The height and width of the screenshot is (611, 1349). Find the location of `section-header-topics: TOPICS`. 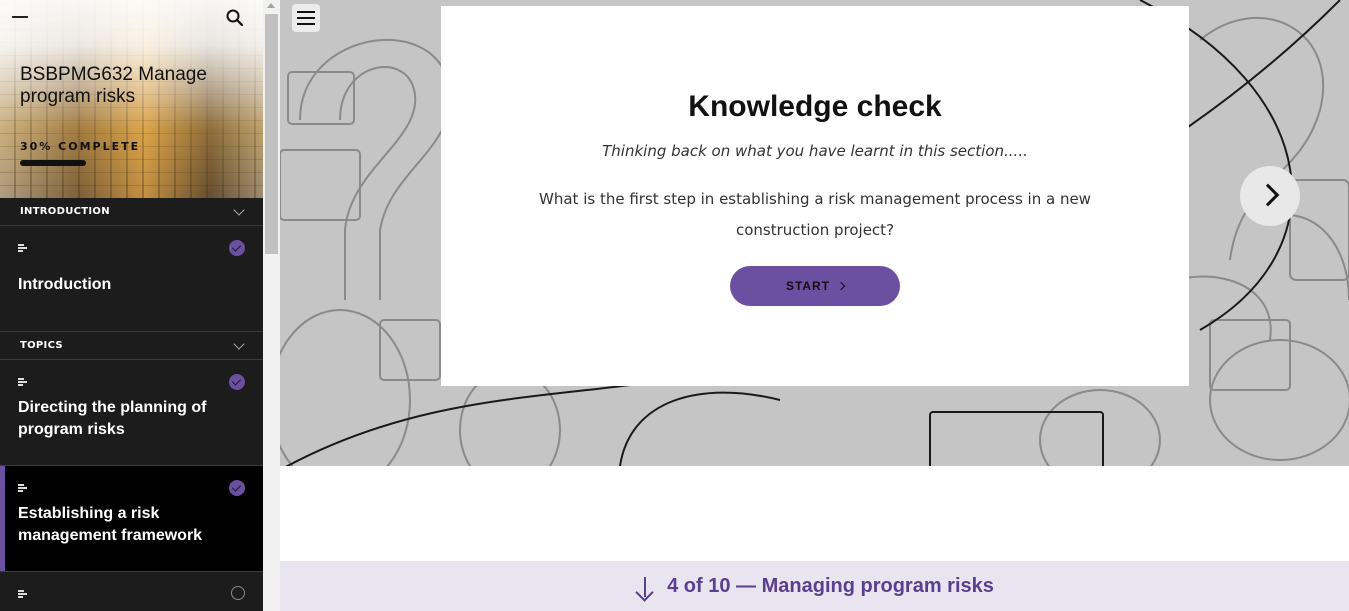

section-header-topics: TOPICS is located at coordinates (131, 346).